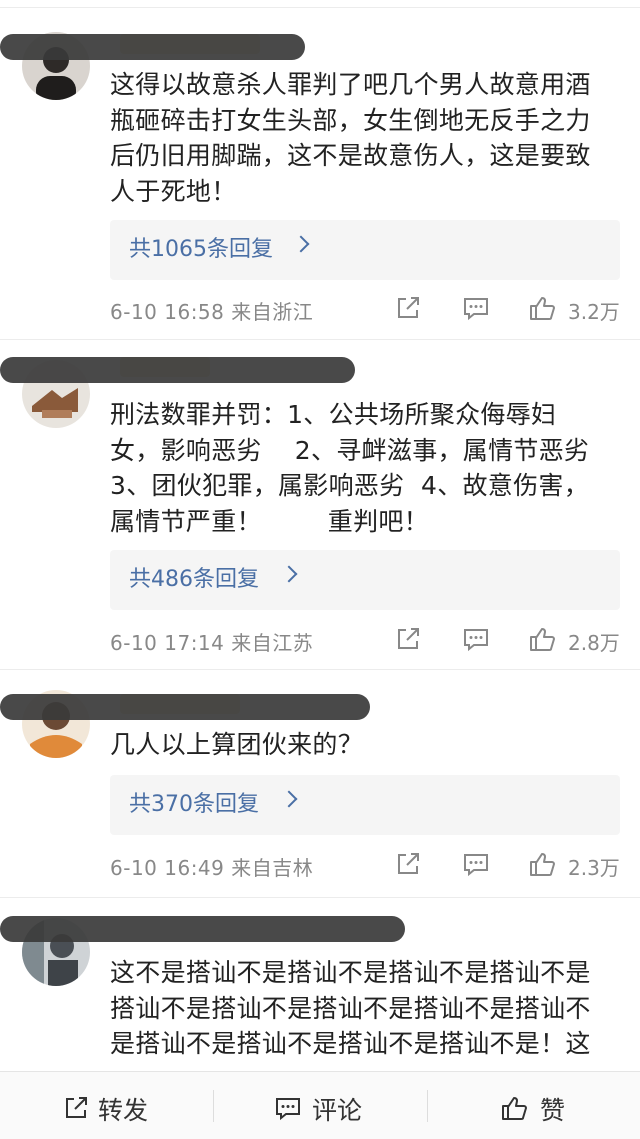  What do you see at coordinates (123, 1110) in the screenshot?
I see `repost-label: 转发` at bounding box center [123, 1110].